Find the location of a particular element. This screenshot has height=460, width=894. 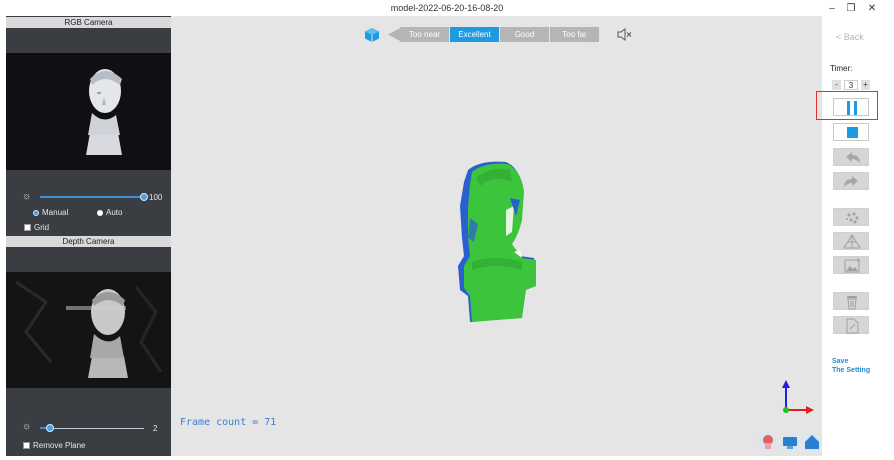

manual-radio is located at coordinates (36, 213).